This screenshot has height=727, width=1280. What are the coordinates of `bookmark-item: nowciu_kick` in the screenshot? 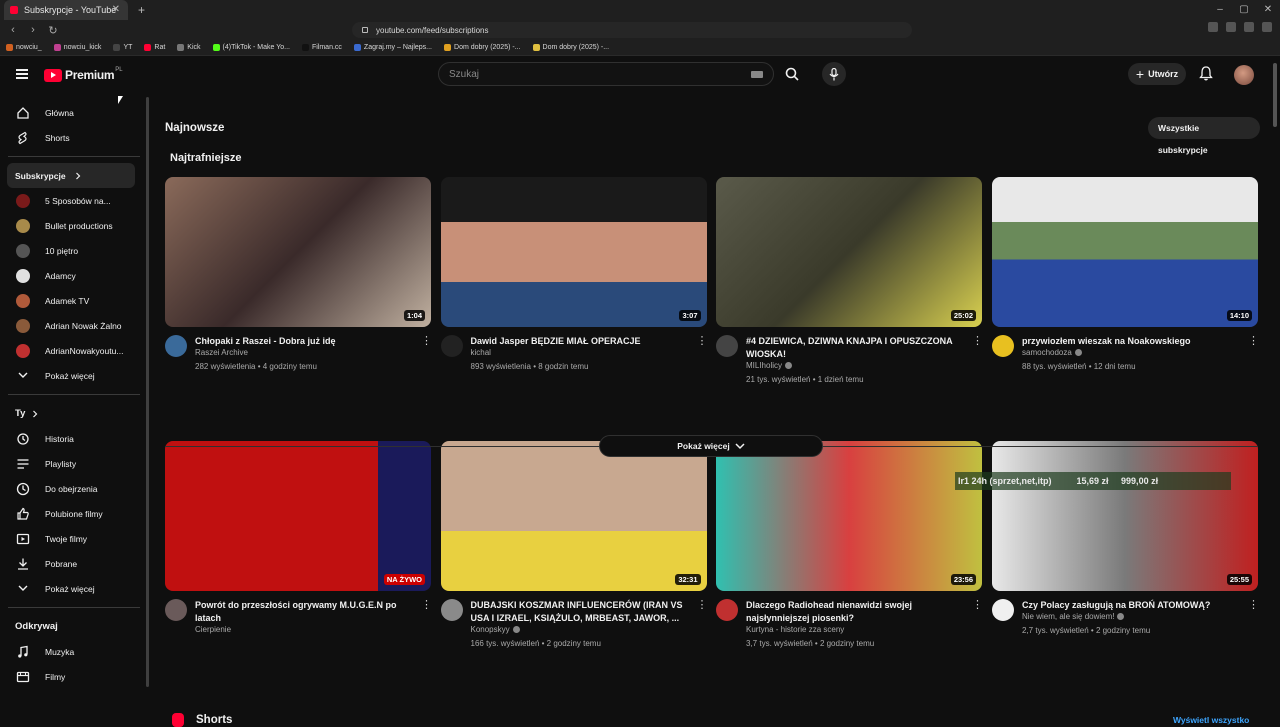 It's located at (77, 47).